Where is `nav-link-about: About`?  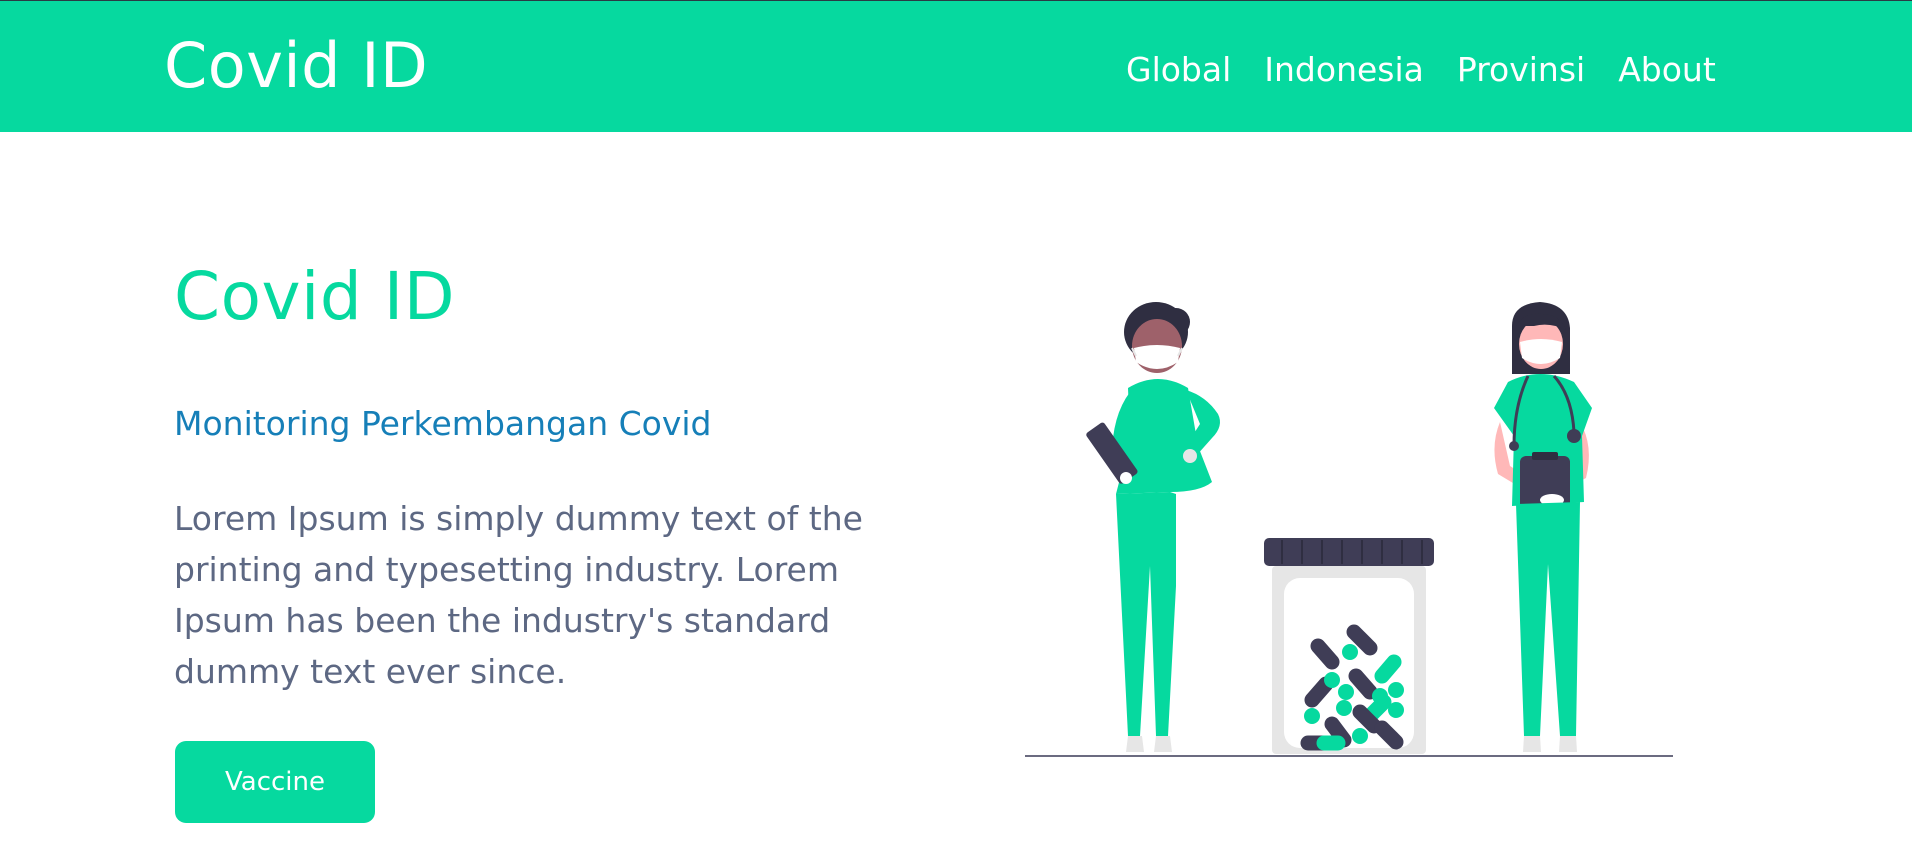
nav-link-about: About is located at coordinates (1667, 70).